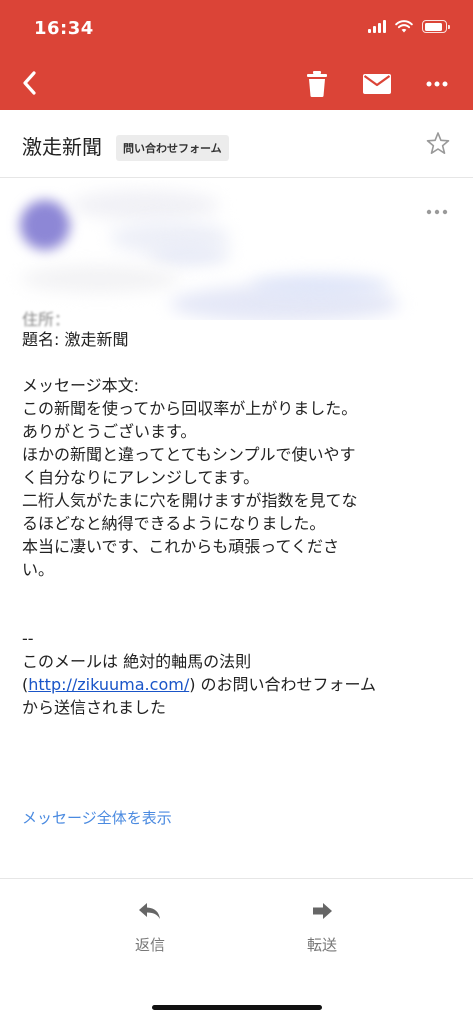 Image resolution: width=473 pixels, height=1024 pixels. I want to click on body-line: ありがとうございます。, so click(109, 431).